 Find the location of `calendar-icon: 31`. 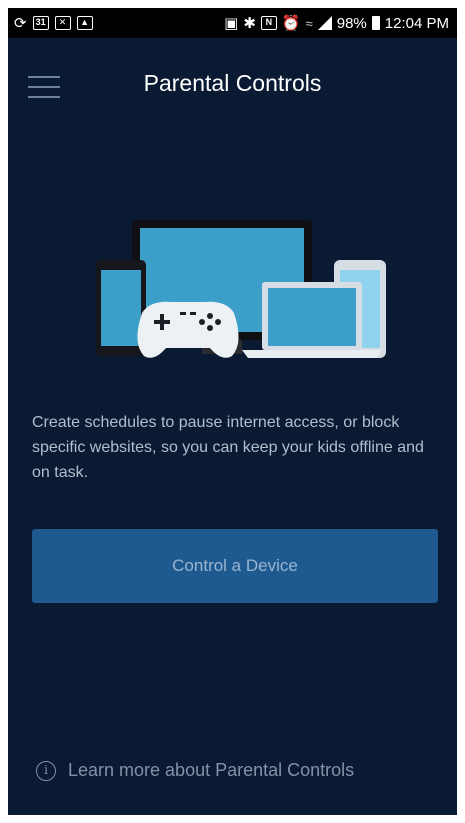

calendar-icon: 31 is located at coordinates (40, 23).